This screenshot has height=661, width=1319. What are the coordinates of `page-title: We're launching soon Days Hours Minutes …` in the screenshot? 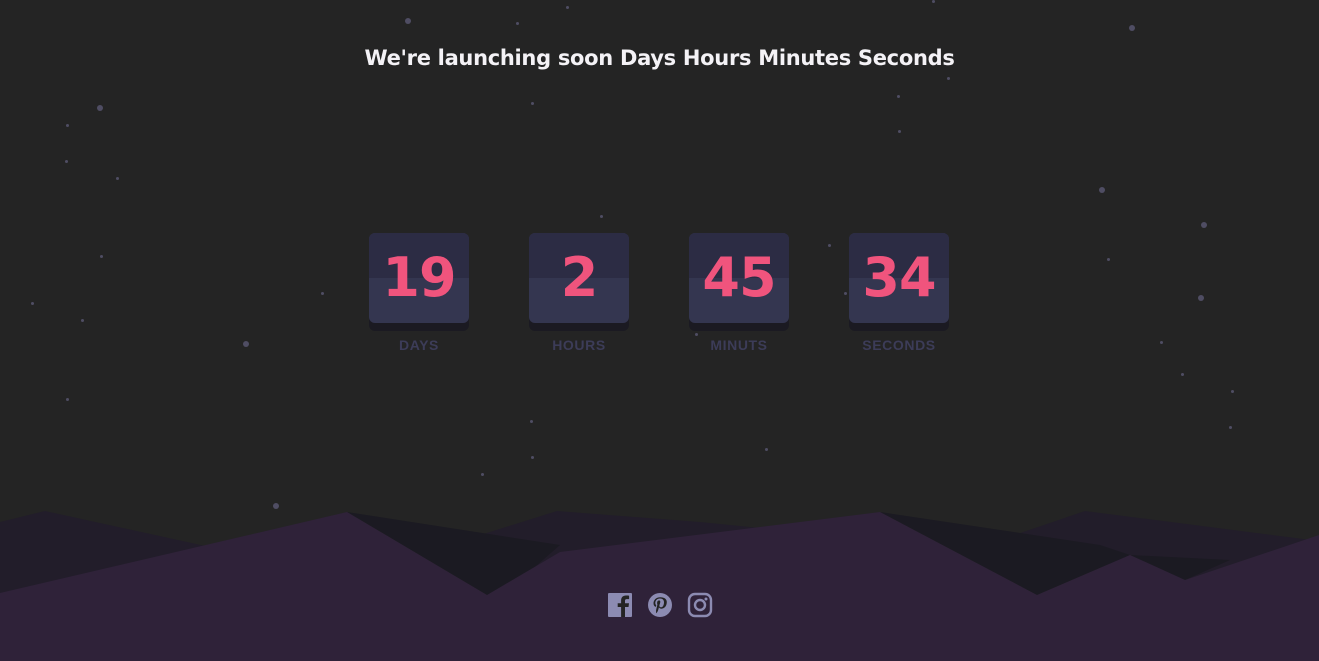 It's located at (659, 58).